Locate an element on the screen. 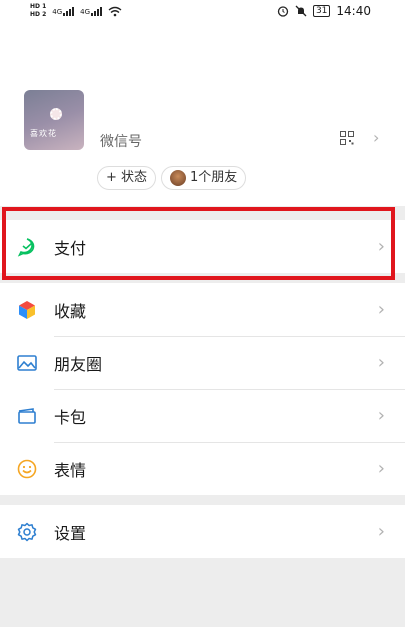 The image size is (405, 627). menu-item-settings: 设置 › is located at coordinates (202, 531).